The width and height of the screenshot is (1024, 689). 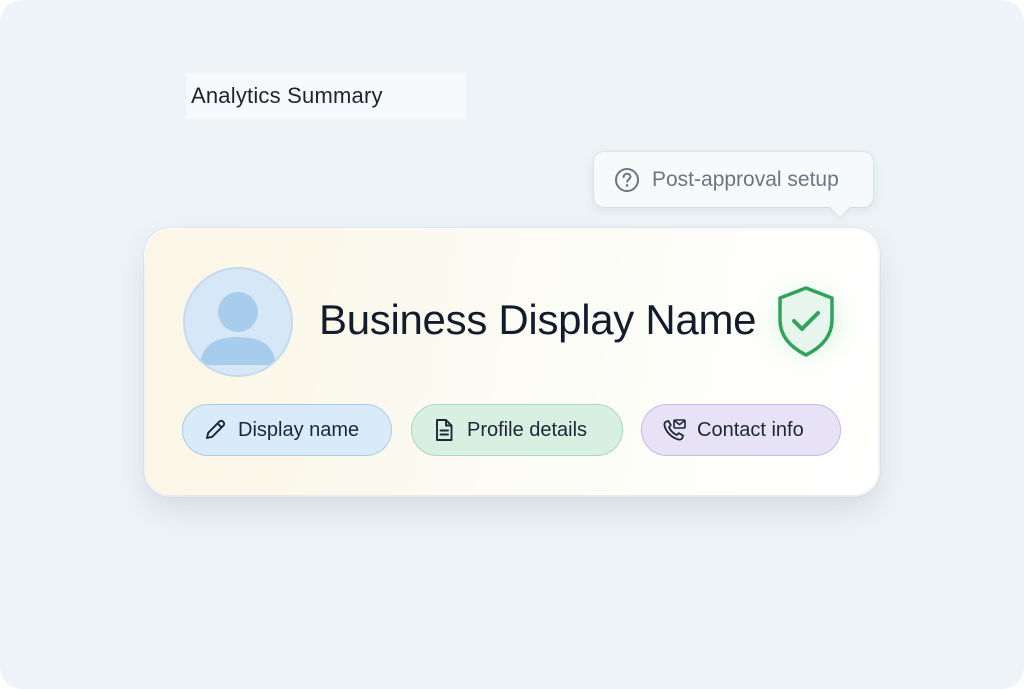 I want to click on post-approval-tooltip: Post-approval setup, so click(x=733, y=179).